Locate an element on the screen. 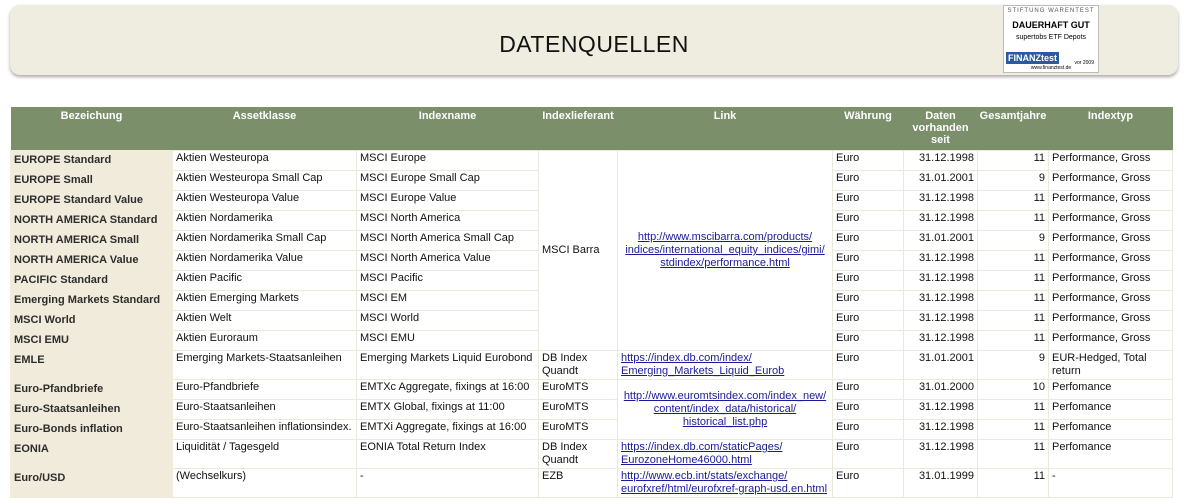 The width and height of the screenshot is (1192, 500). index-name-cell: MSCI North America Small Cap is located at coordinates (447, 240).